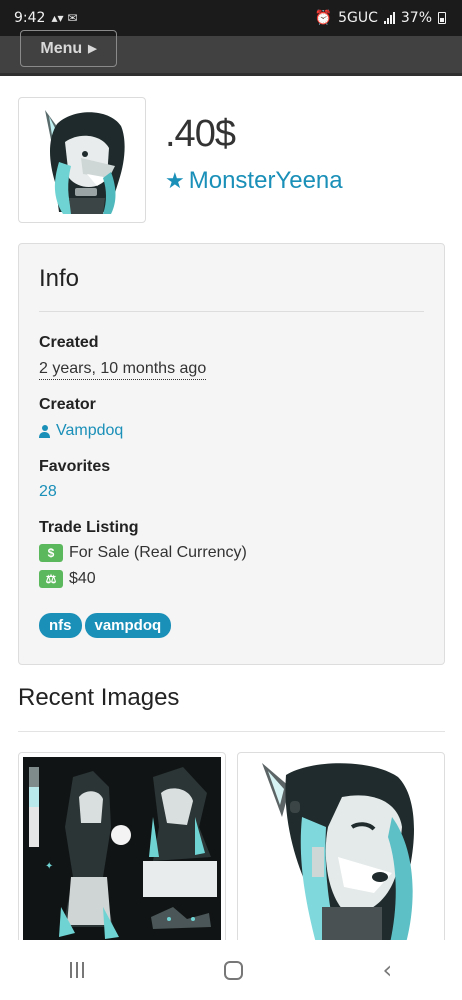 The width and height of the screenshot is (462, 1000). Describe the element at coordinates (61, 48) in the screenshot. I see `menu-button-label: Menu` at that location.